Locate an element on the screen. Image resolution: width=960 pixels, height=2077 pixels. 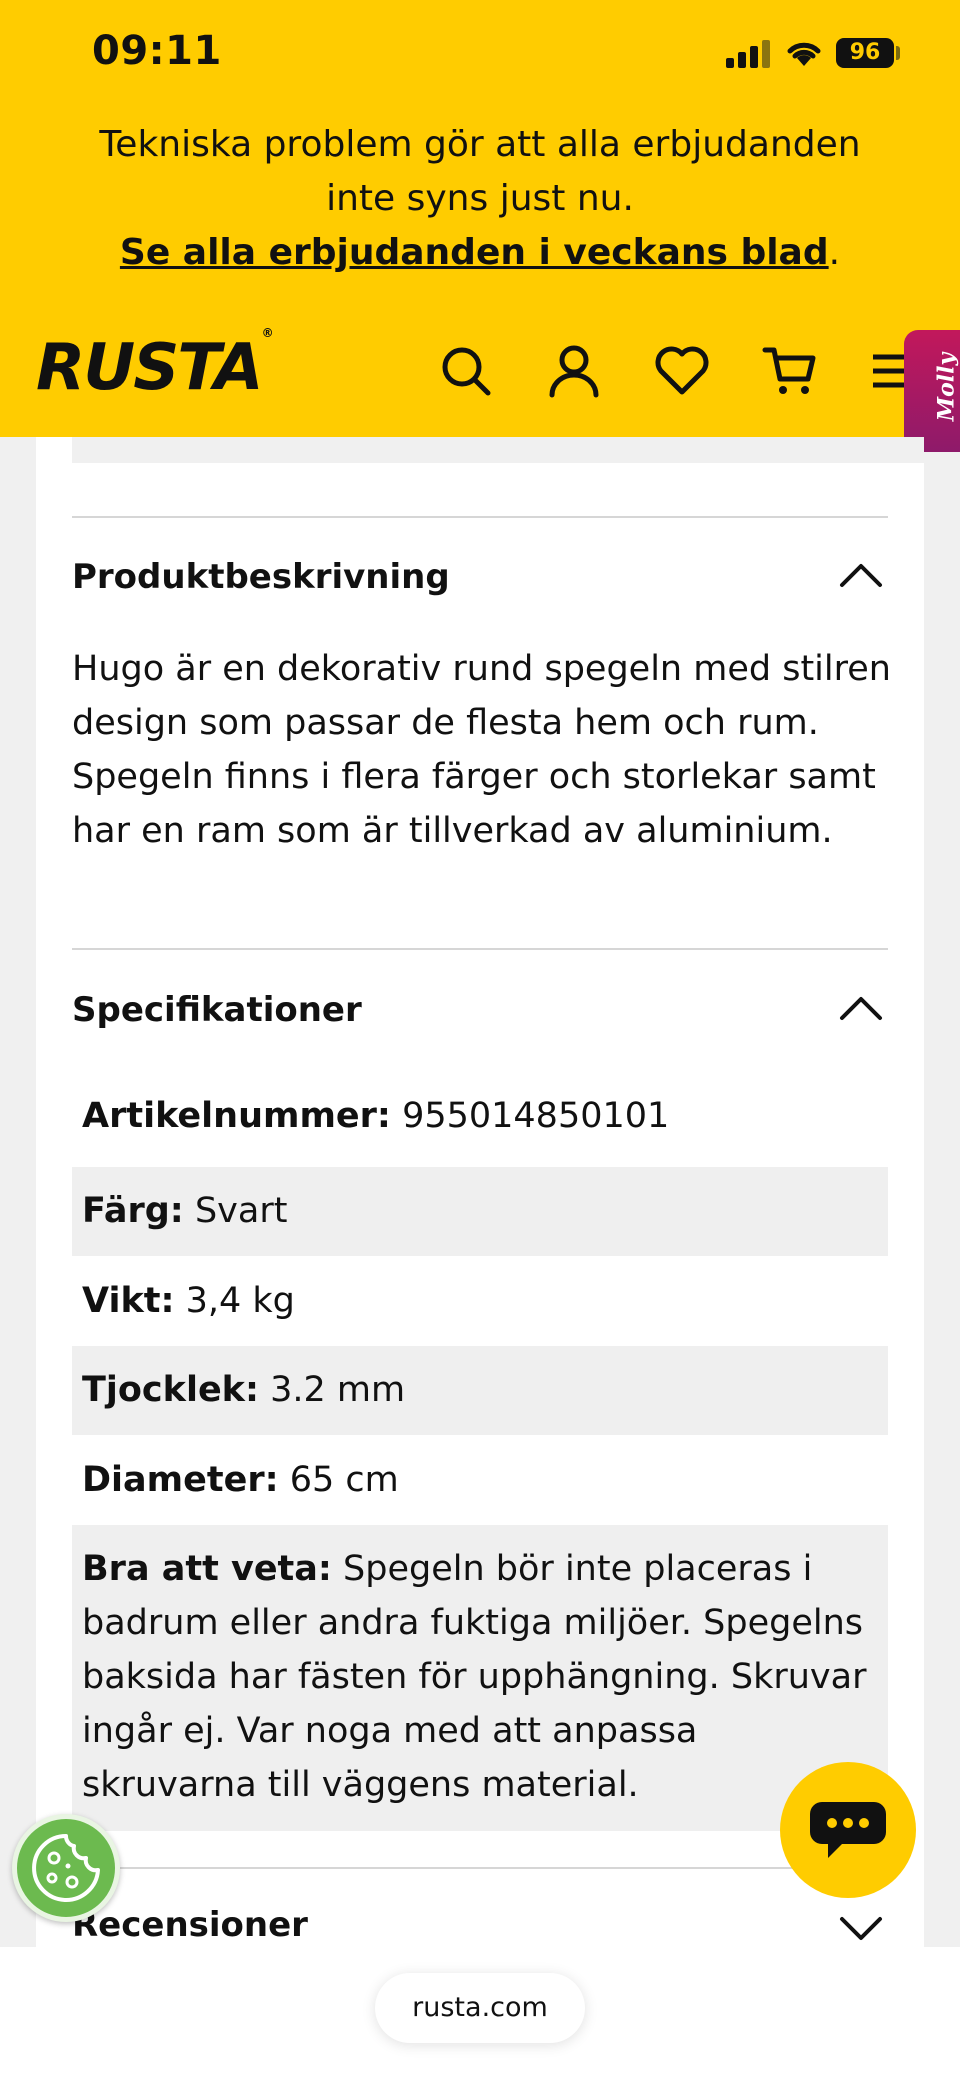
spec-row-article-number: Artikelnummer: 955014850101 is located at coordinates (480, 1116).